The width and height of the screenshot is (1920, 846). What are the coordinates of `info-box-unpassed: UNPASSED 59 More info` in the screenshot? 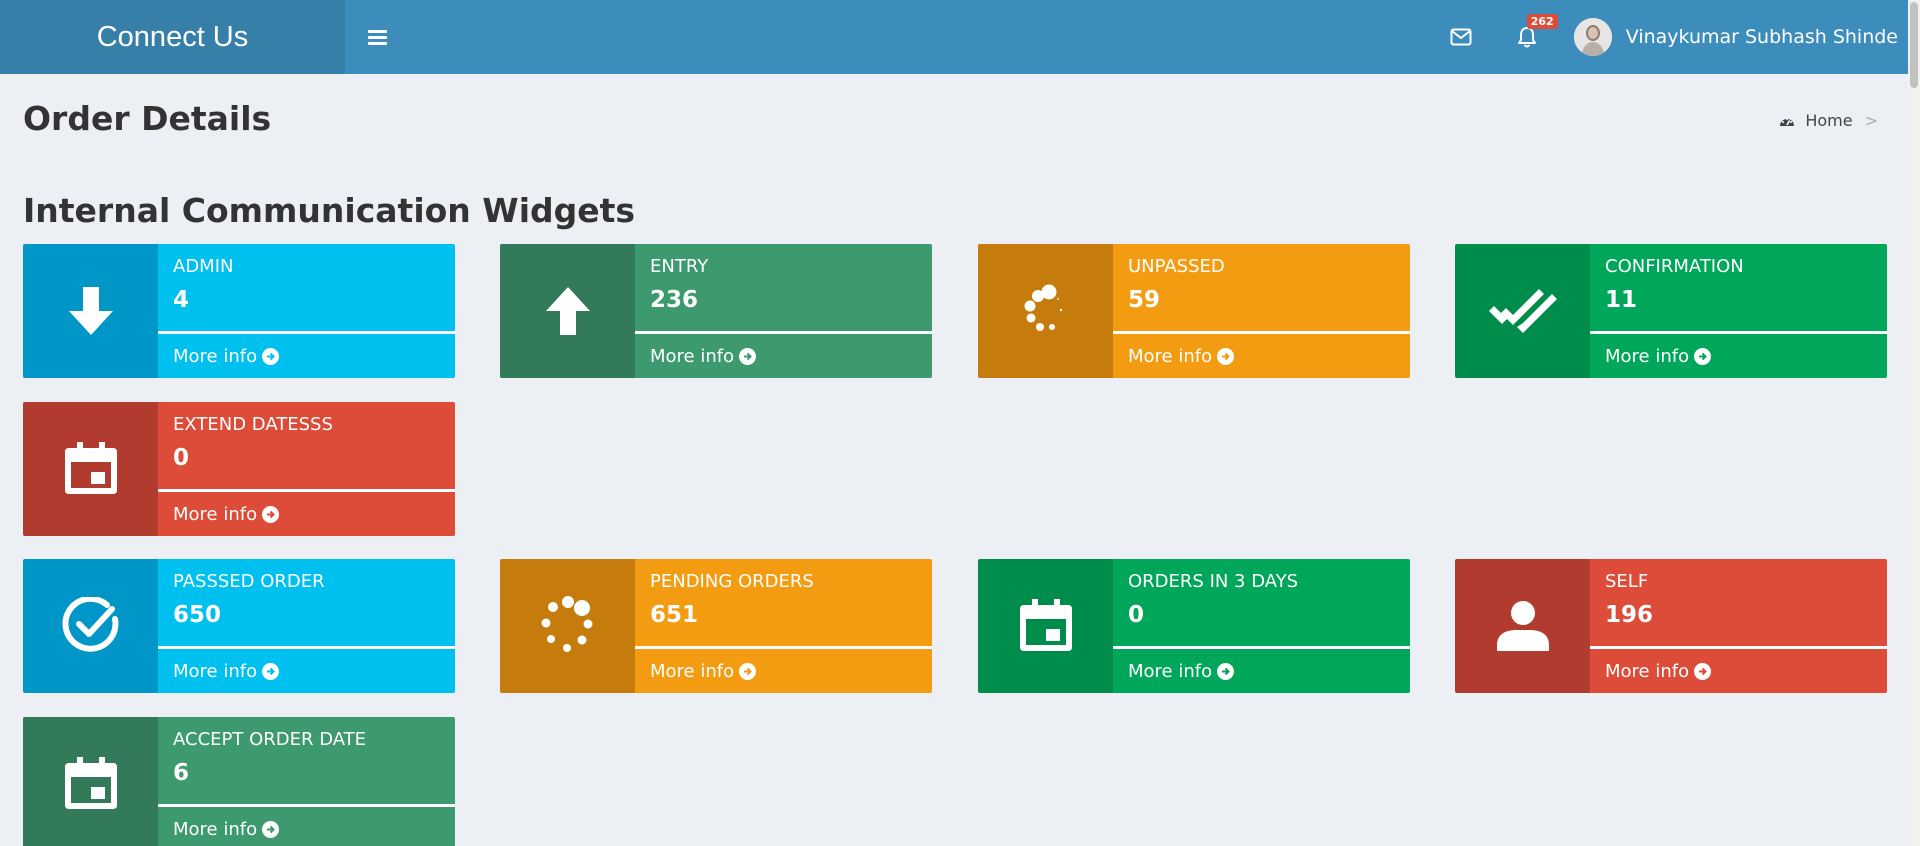 It's located at (1194, 311).